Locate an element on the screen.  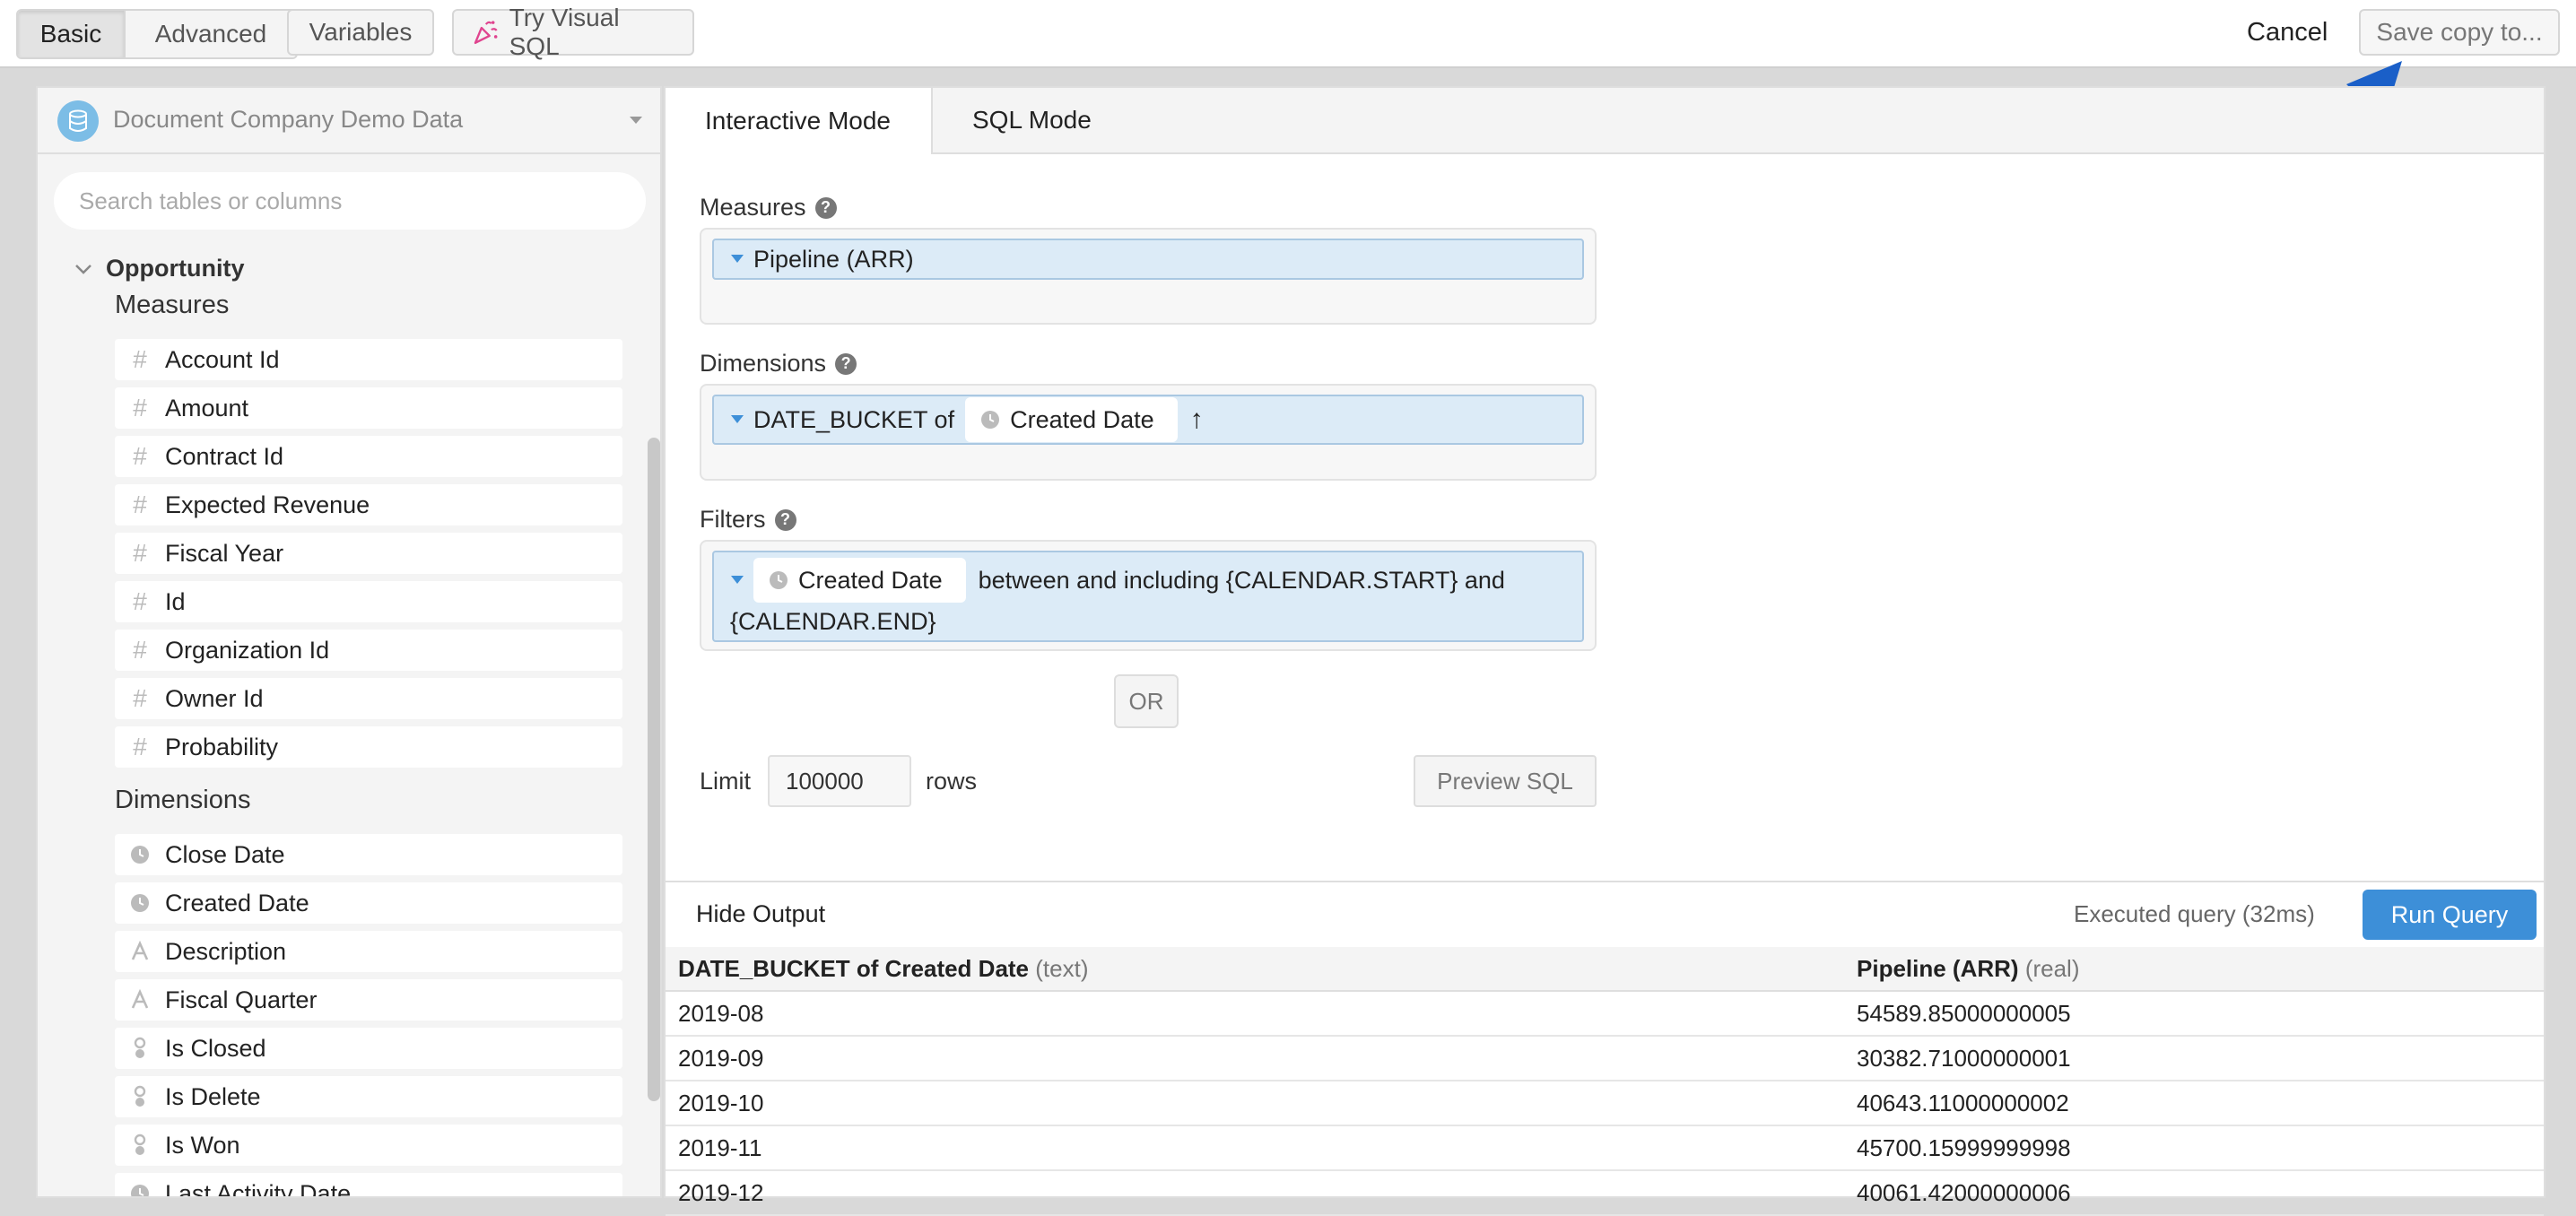
field-item: # Probability is located at coordinates (368, 747).